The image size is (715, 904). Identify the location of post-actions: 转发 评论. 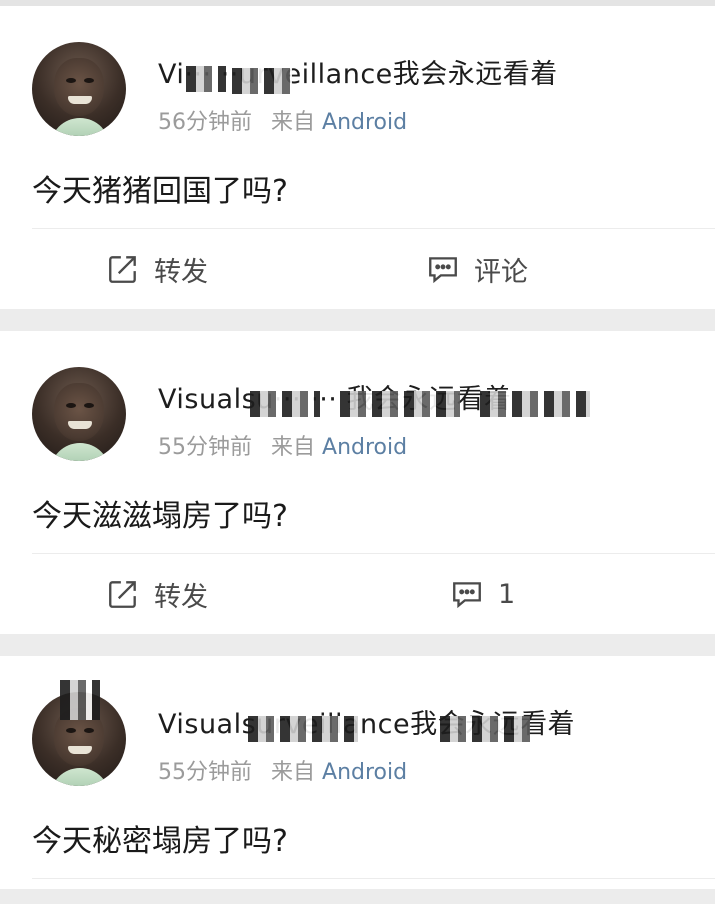
(373, 268).